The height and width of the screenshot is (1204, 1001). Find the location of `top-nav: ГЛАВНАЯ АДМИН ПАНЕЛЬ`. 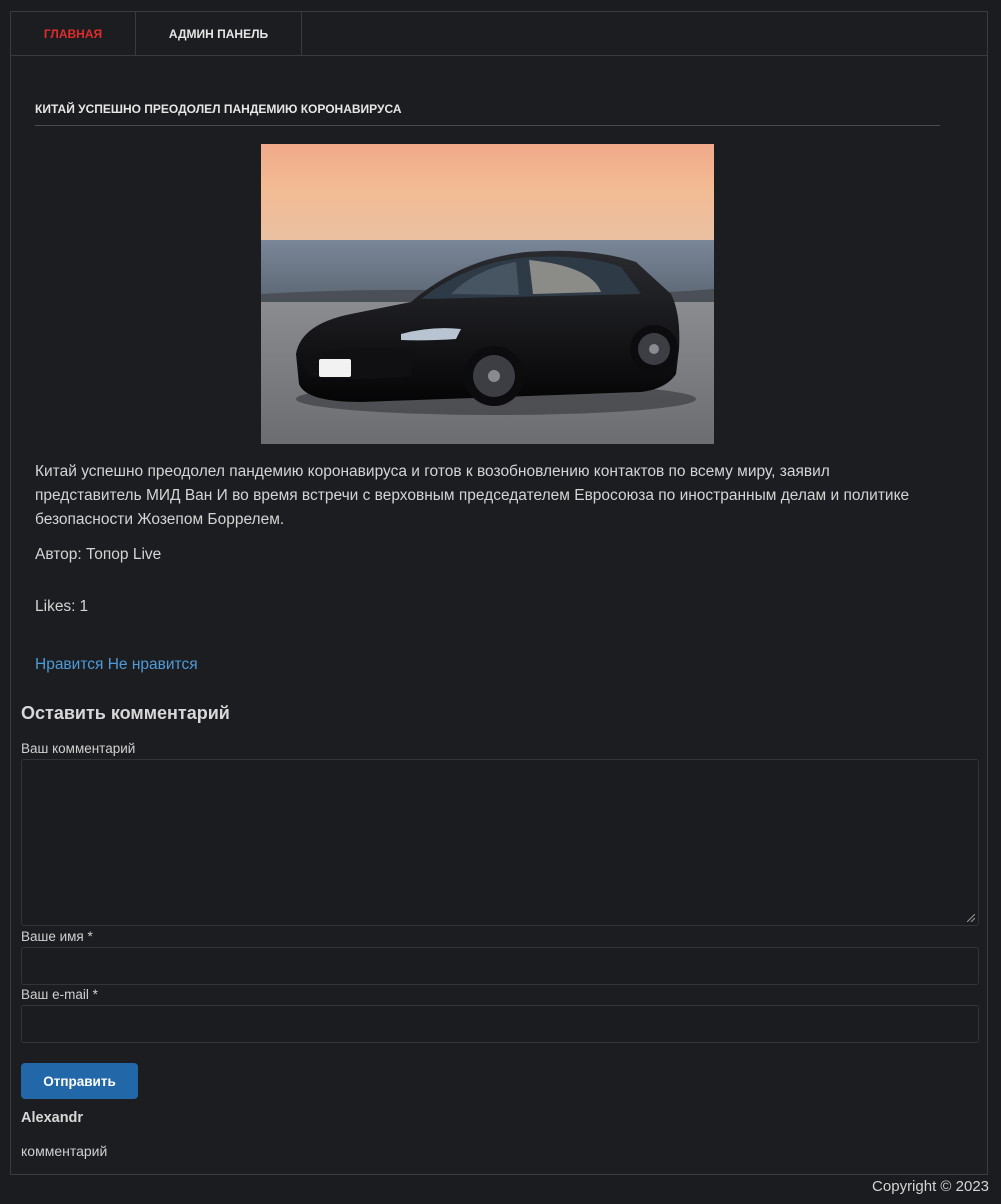

top-nav: ГЛАВНАЯ АДМИН ПАНЕЛЬ is located at coordinates (499, 34).